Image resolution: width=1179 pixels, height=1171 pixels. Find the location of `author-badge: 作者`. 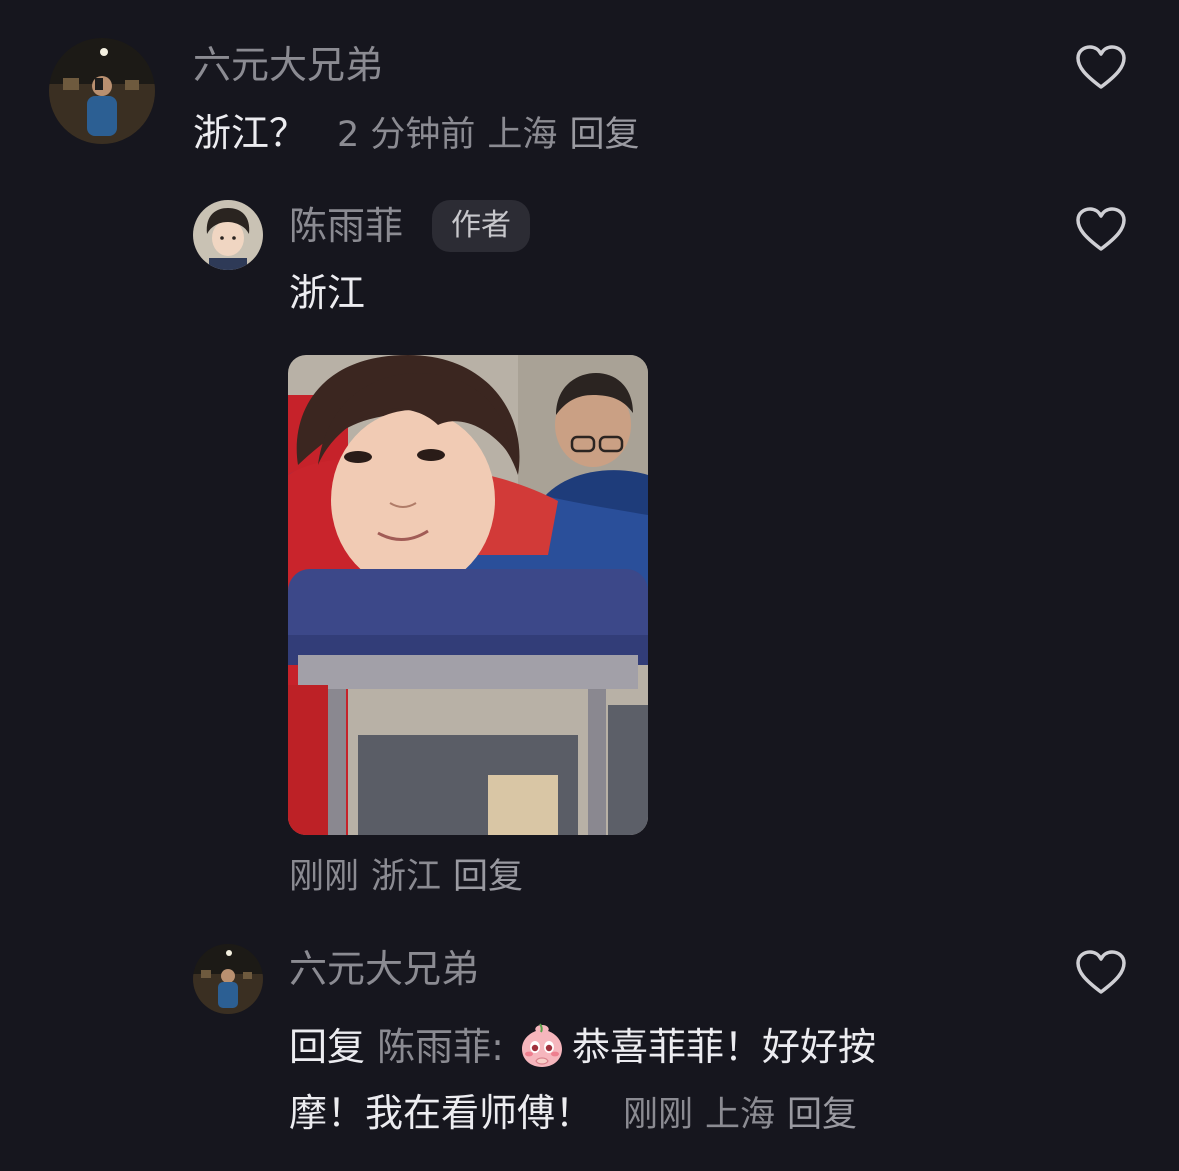

author-badge: 作者 is located at coordinates (481, 226).